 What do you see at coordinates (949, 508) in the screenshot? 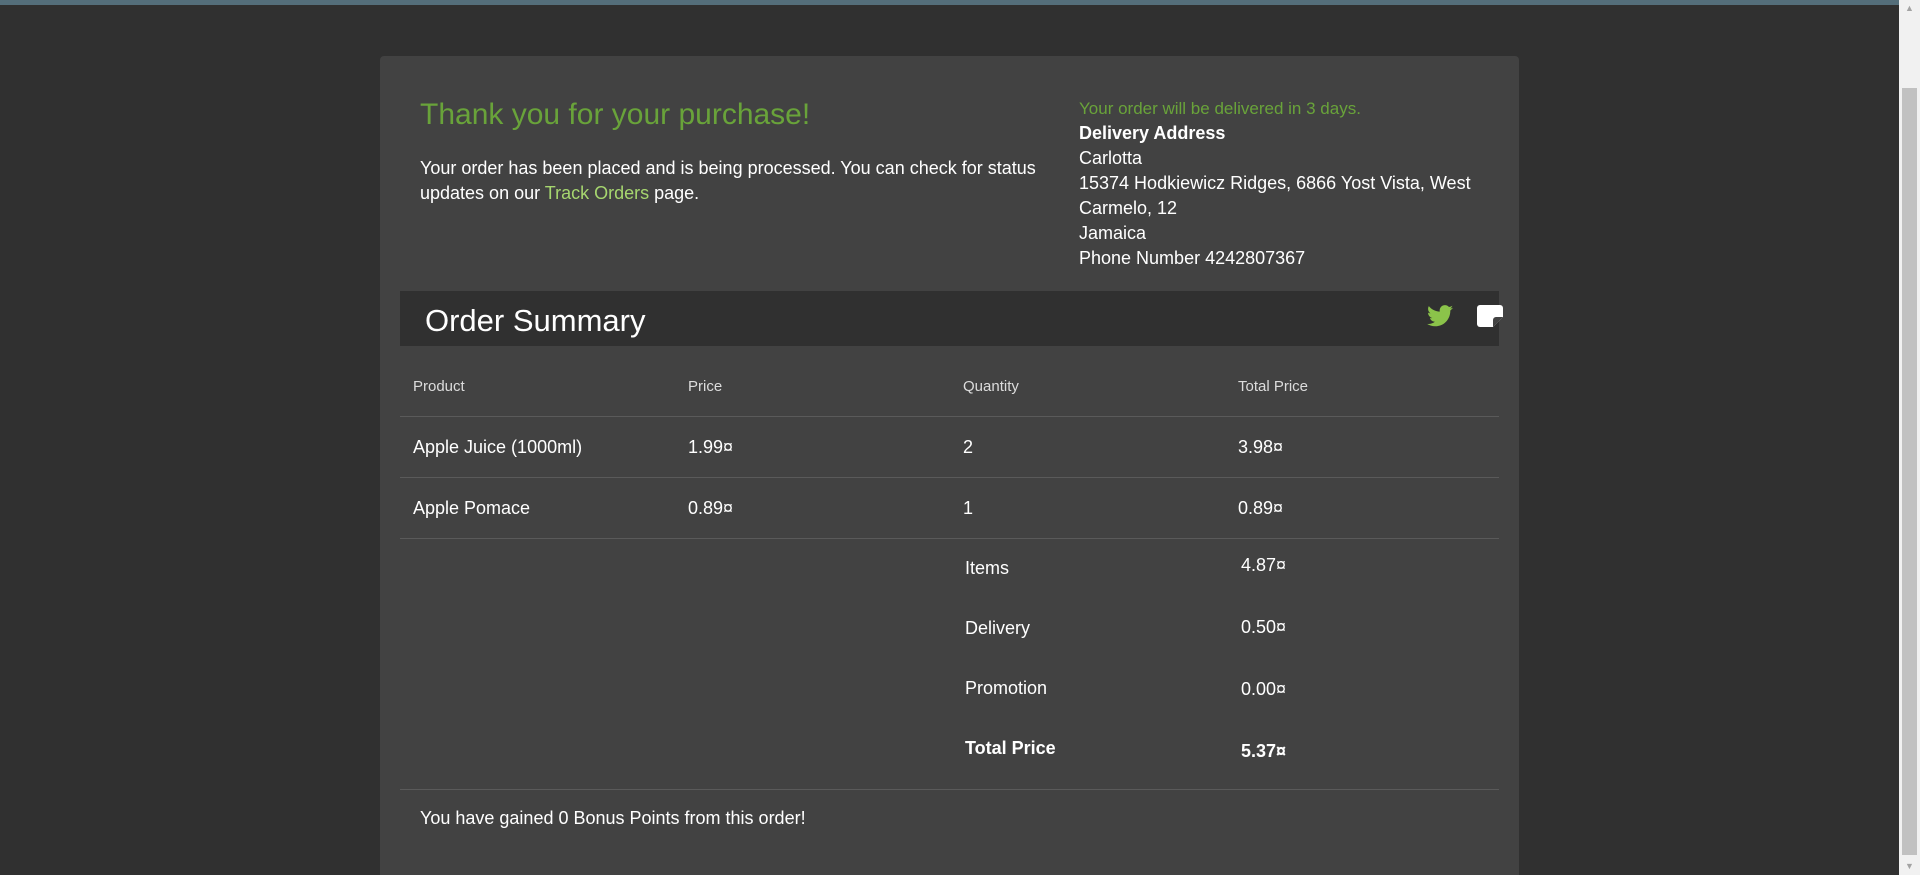
I see `table-row: Apple Pomace 0.89¤ 1 0.89¤` at bounding box center [949, 508].